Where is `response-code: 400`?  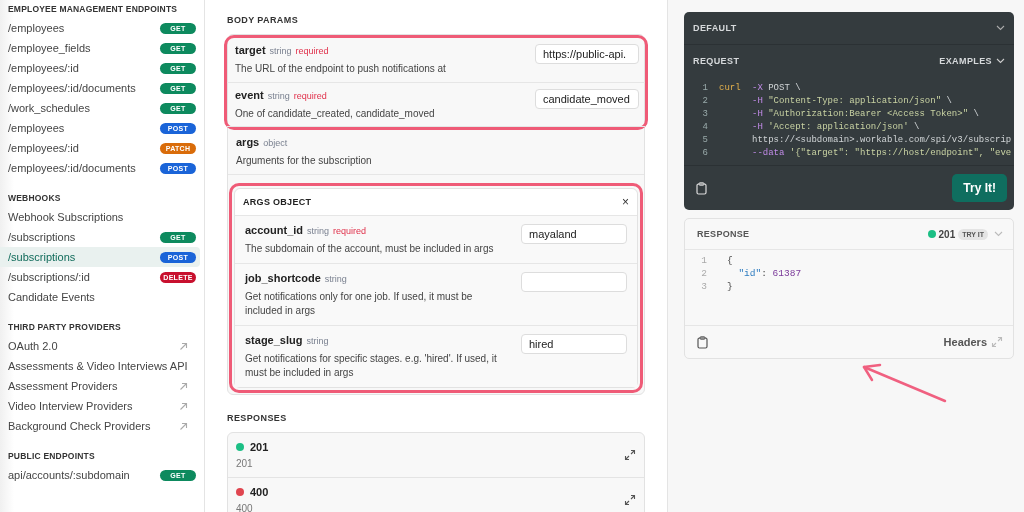 response-code: 400 is located at coordinates (259, 492).